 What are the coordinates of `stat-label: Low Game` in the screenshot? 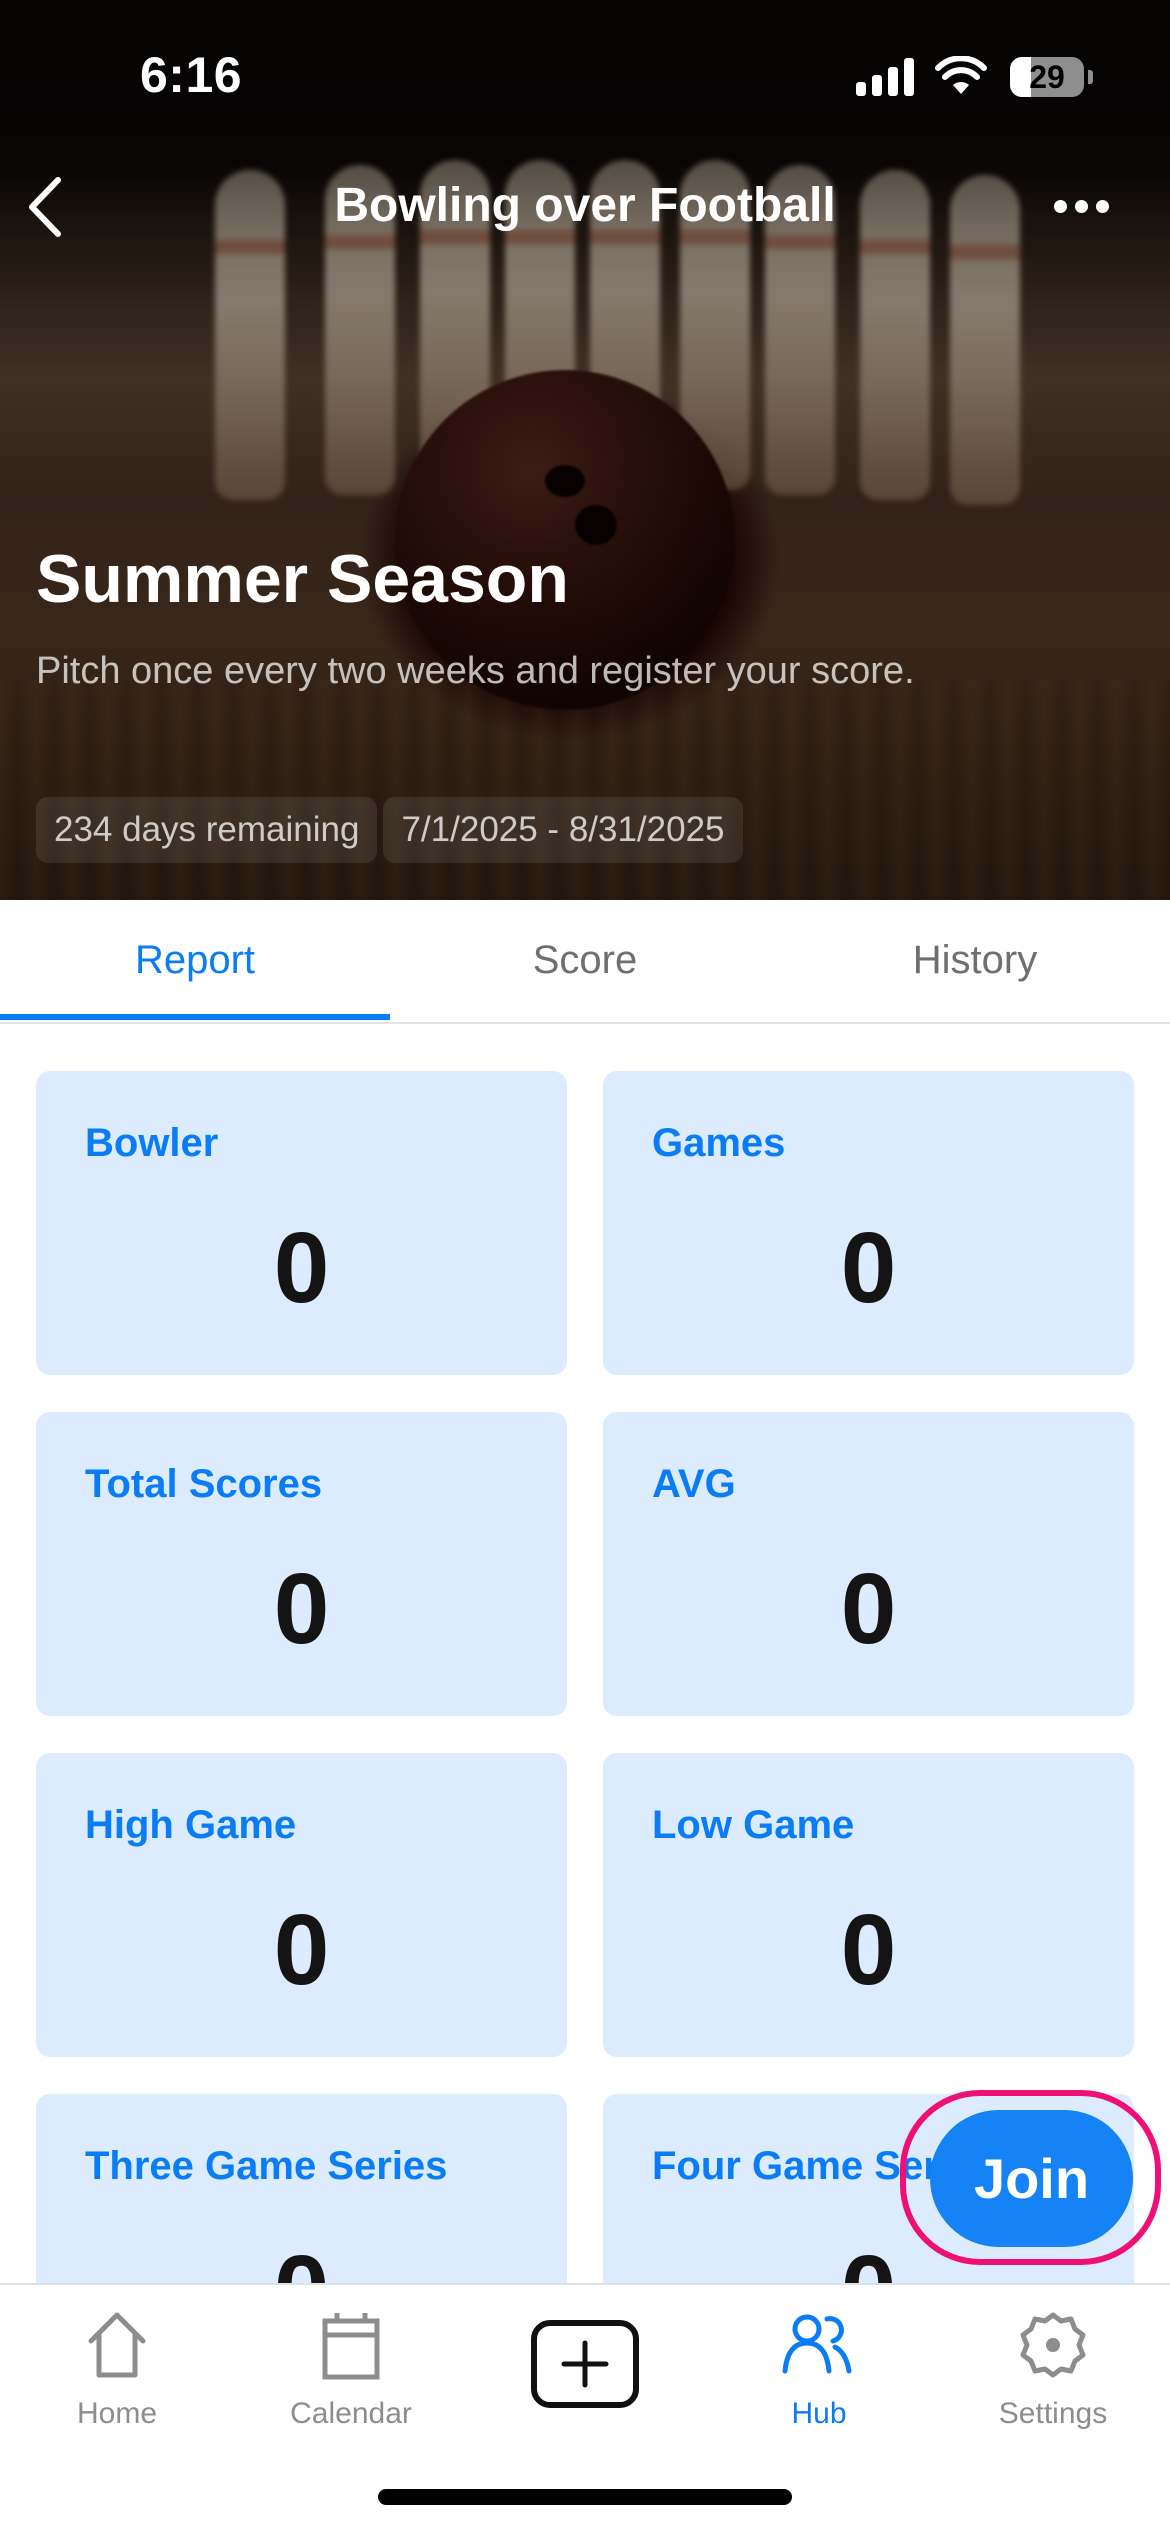 It's located at (753, 1825).